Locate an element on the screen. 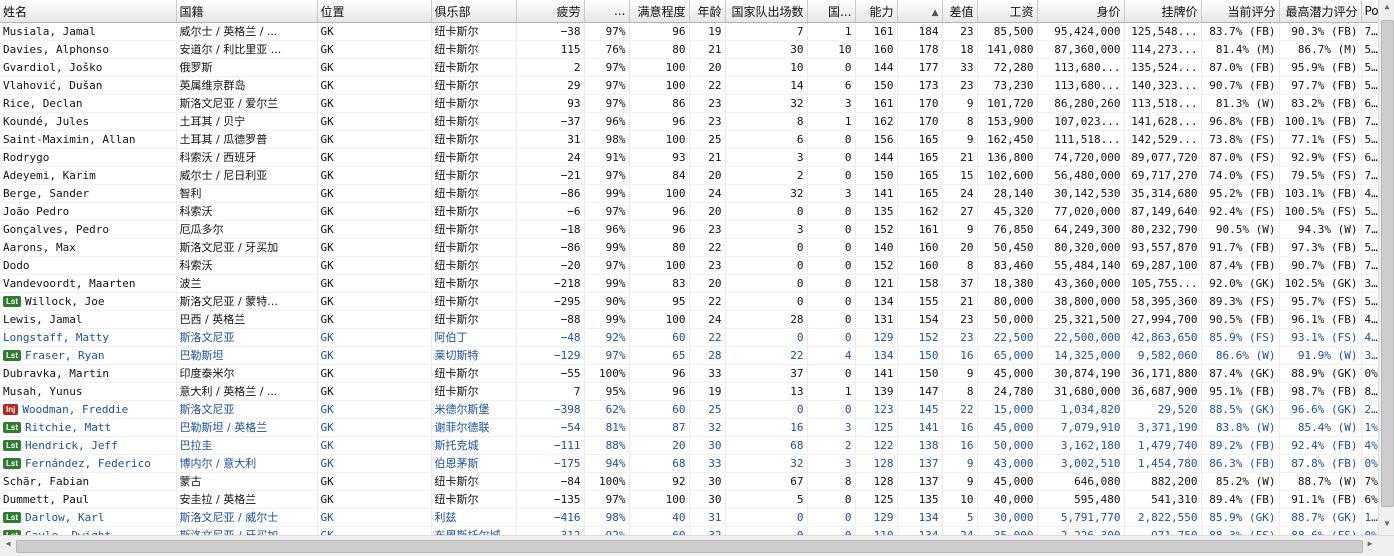  cell-text: 150 is located at coordinates (883, 85).